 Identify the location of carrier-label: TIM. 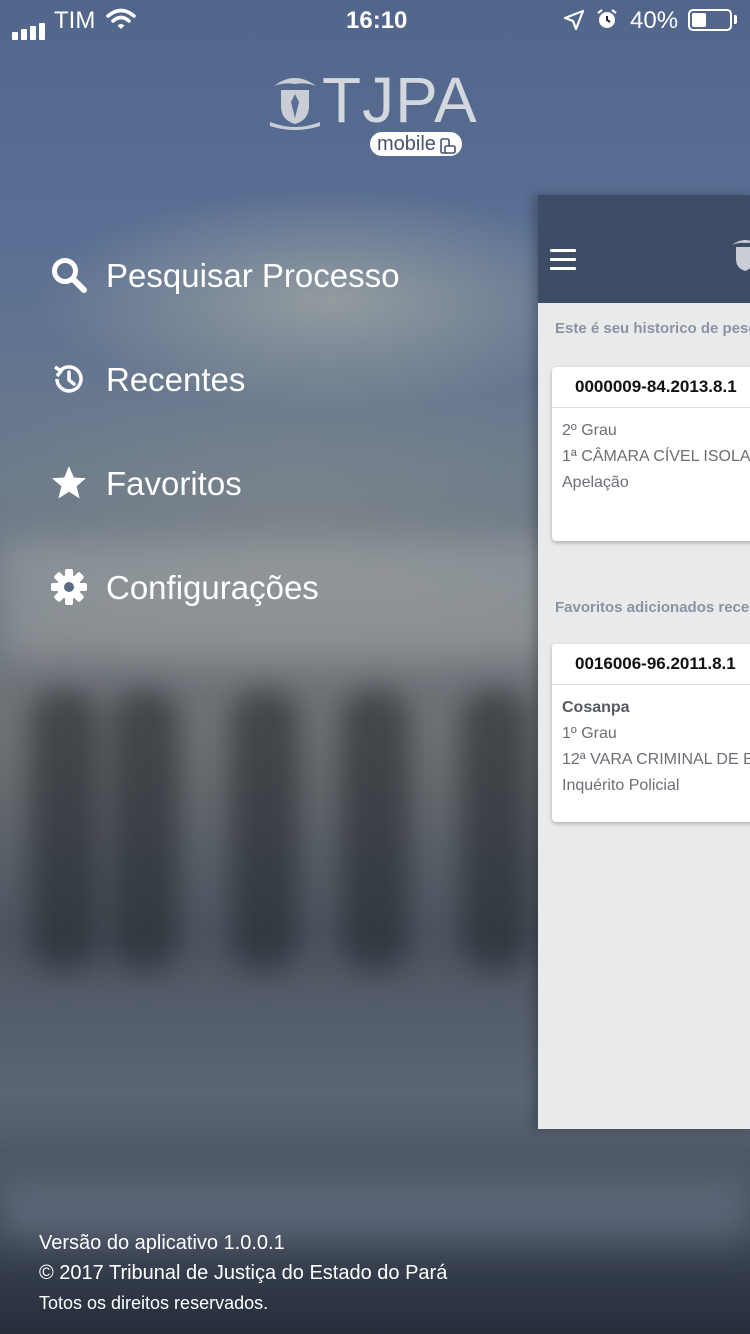
(75, 20).